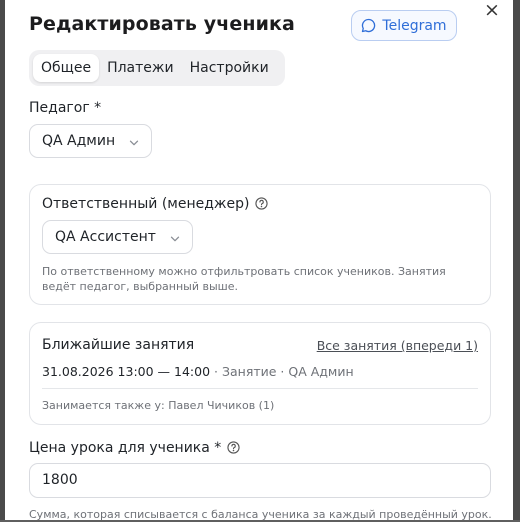 The height and width of the screenshot is (522, 520). I want to click on tab-bar: Общее Платежи Настройки, so click(157, 68).